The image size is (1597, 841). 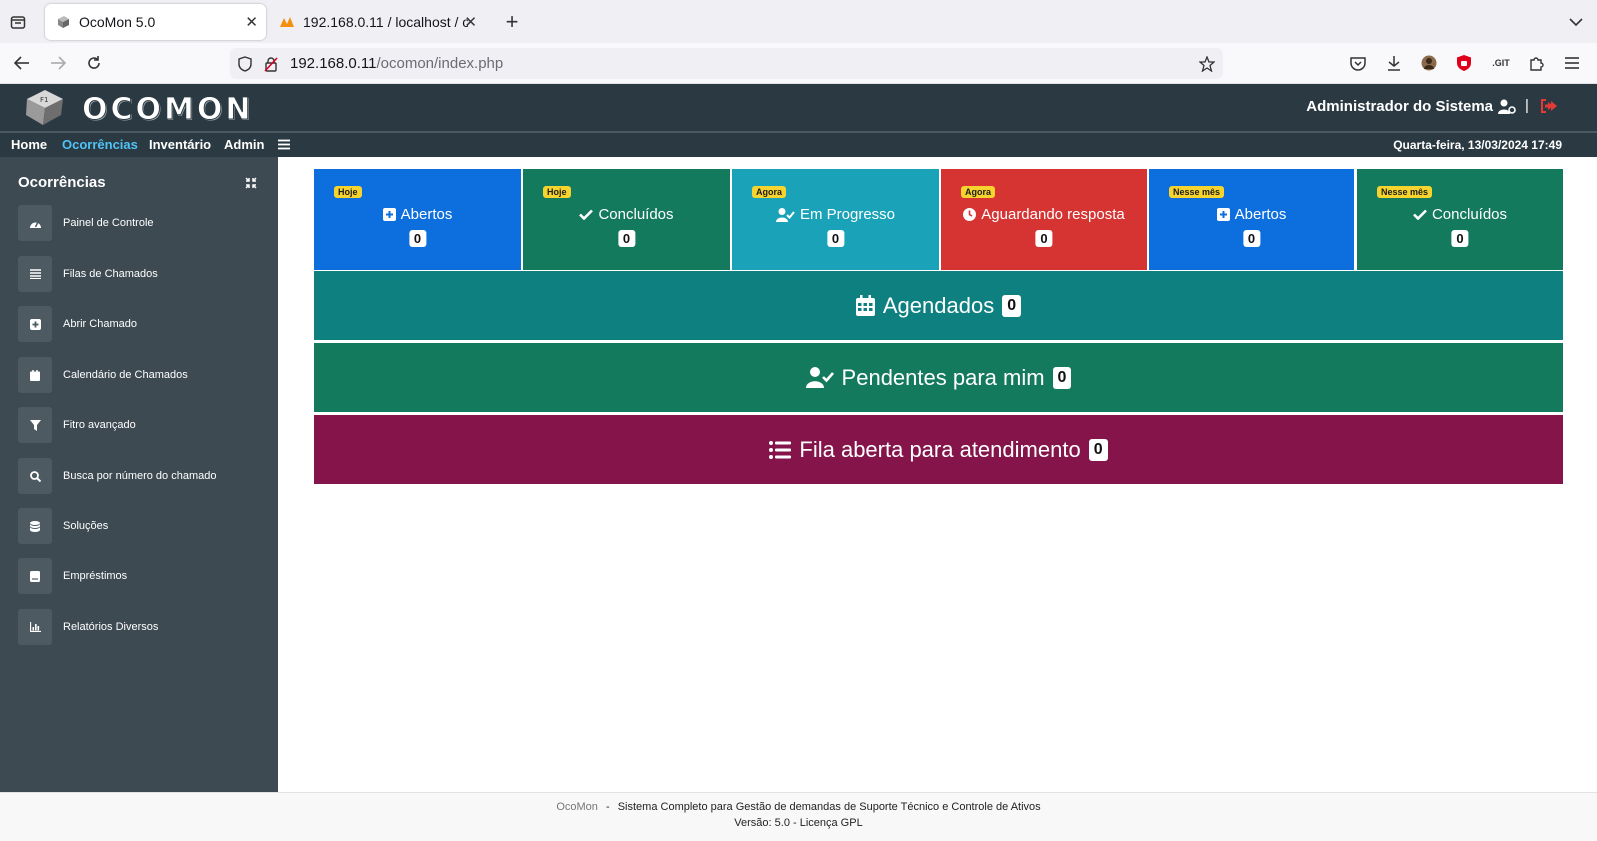 I want to click on bar-label: Fila aberta para atendimento, so click(x=940, y=449).